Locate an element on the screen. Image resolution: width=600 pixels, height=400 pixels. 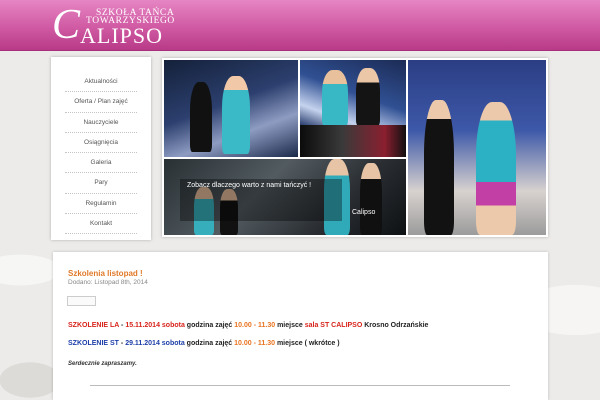
calipso-logo: C SZKOŁA TAŃCA TOWARZYSKIEGO ALIPSO is located at coordinates (122, 25).